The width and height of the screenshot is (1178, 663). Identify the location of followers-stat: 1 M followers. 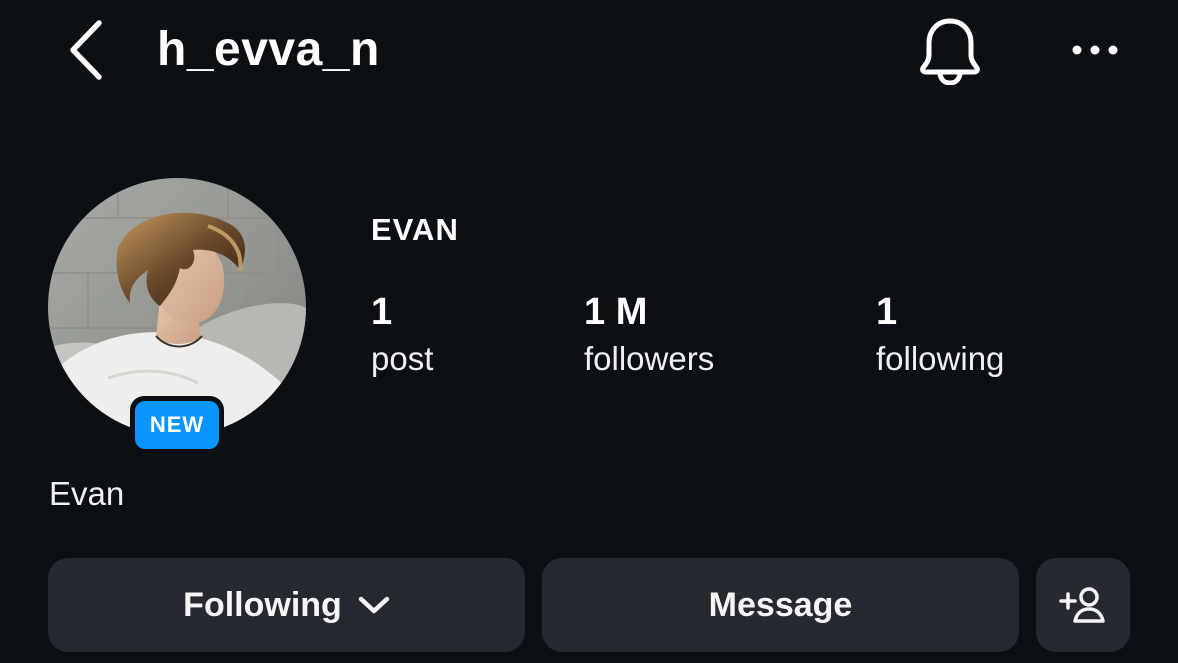
(649, 335).